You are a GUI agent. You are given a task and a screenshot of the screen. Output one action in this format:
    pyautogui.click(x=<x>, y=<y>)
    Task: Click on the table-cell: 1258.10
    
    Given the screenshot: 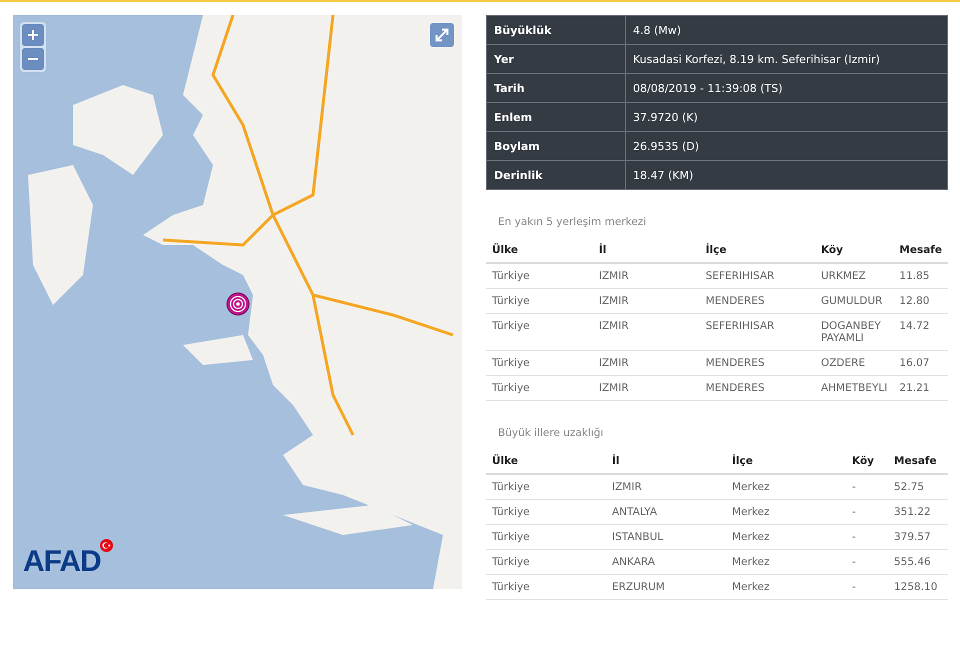 What is the action you would take?
    pyautogui.click(x=918, y=587)
    